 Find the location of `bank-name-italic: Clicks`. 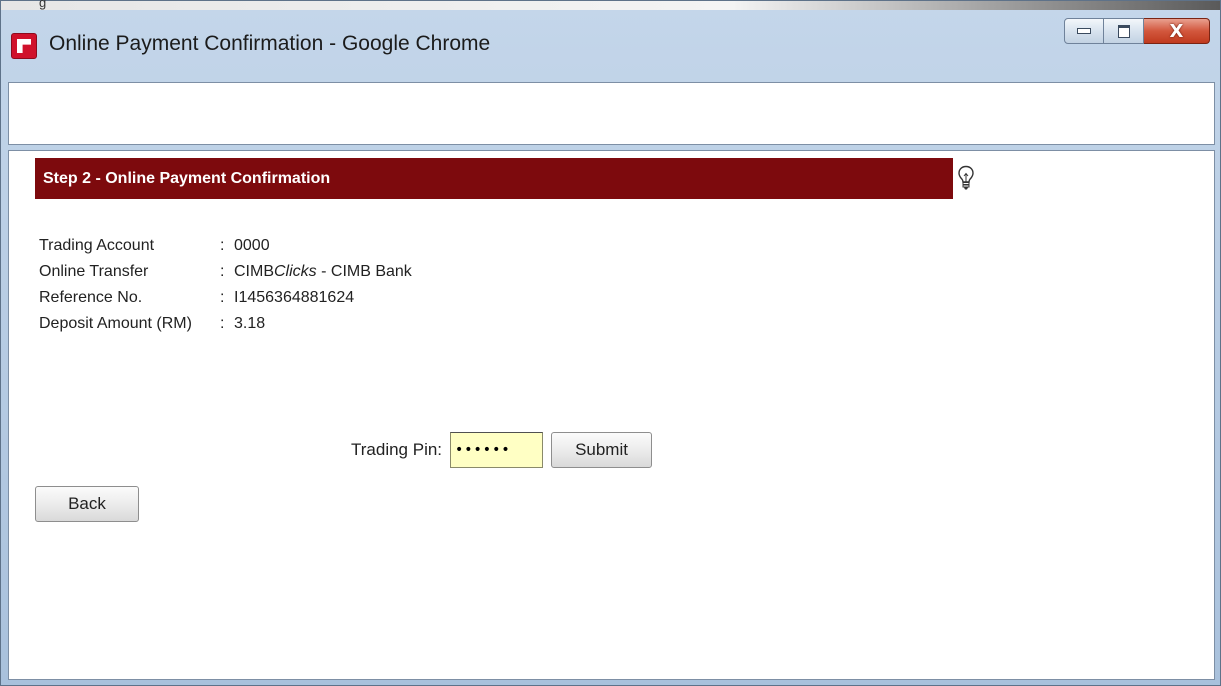

bank-name-italic: Clicks is located at coordinates (295, 271).